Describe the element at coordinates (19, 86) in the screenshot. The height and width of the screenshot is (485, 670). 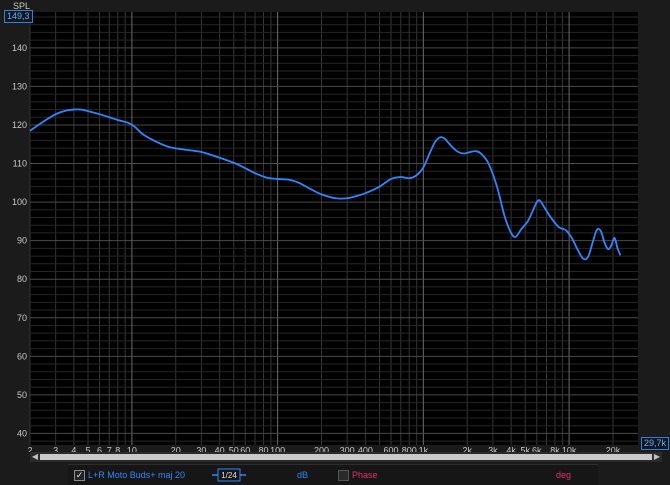
I see `y-tick-label: 130` at that location.